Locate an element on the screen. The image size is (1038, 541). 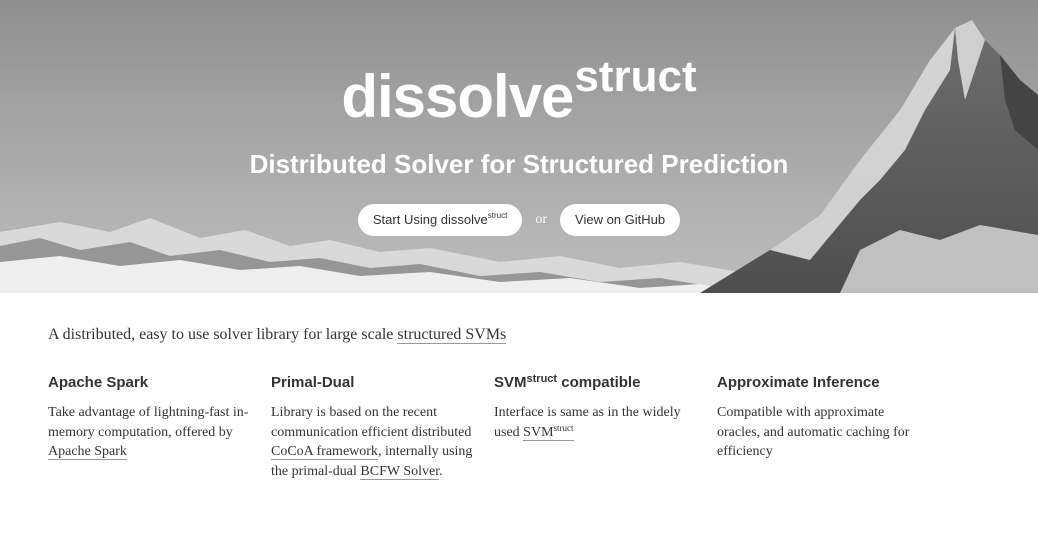
feature-title: Apache Spark is located at coordinates (98, 382).